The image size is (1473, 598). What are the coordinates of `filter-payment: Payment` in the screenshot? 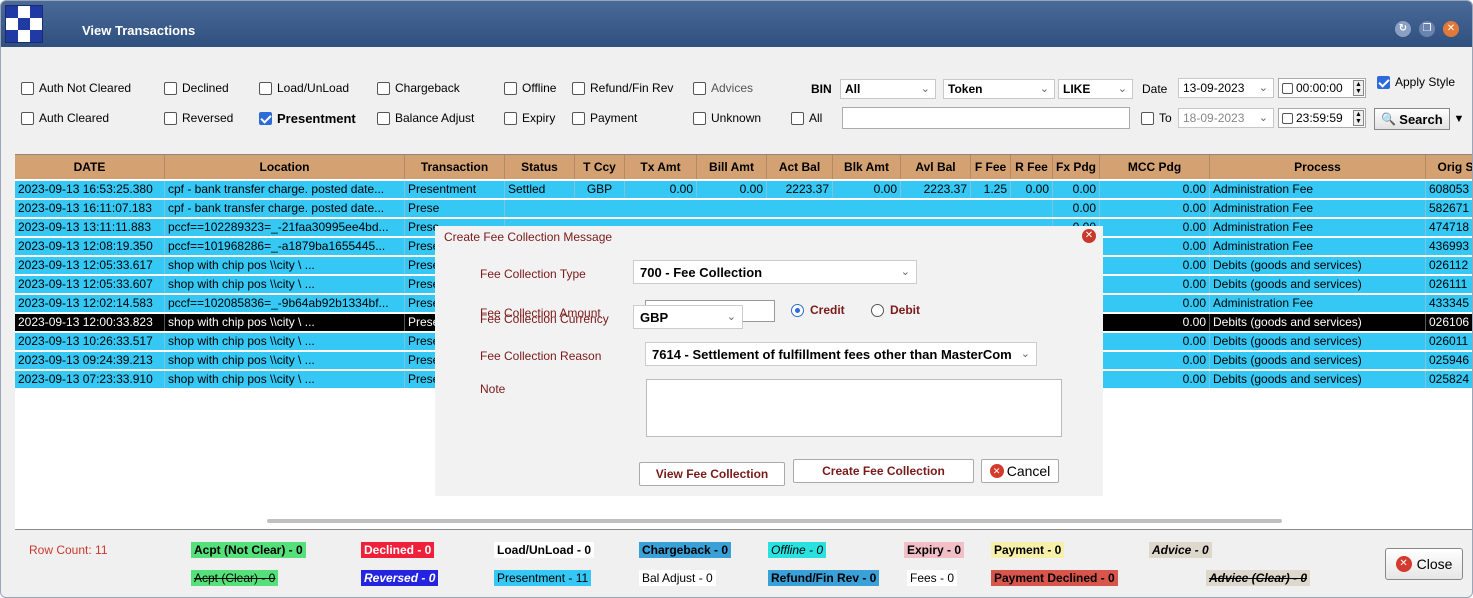 It's located at (604, 118).